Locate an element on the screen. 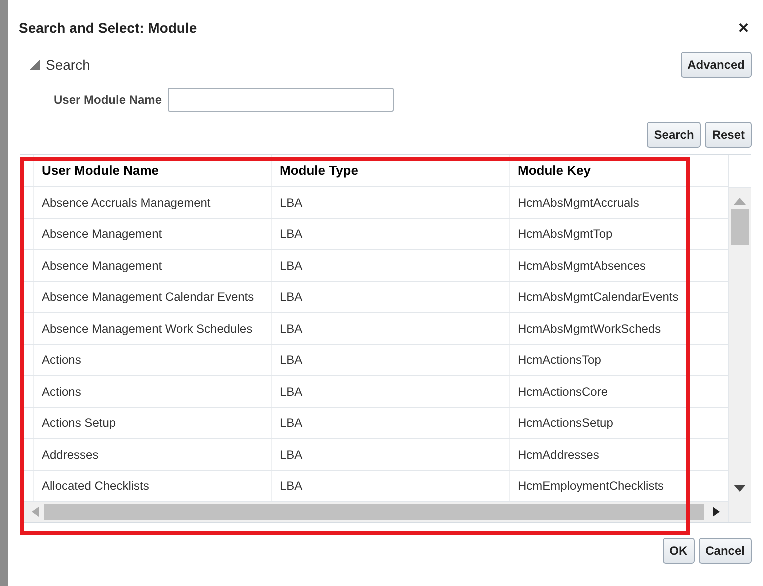 The width and height of the screenshot is (763, 586). cancel-button: Cancel is located at coordinates (725, 551).